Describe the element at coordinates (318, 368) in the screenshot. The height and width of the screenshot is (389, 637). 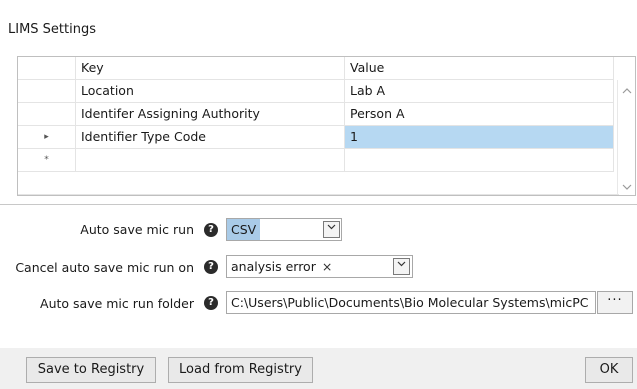
I see `button-bar: Save to Registry Load from Registry OK` at that location.